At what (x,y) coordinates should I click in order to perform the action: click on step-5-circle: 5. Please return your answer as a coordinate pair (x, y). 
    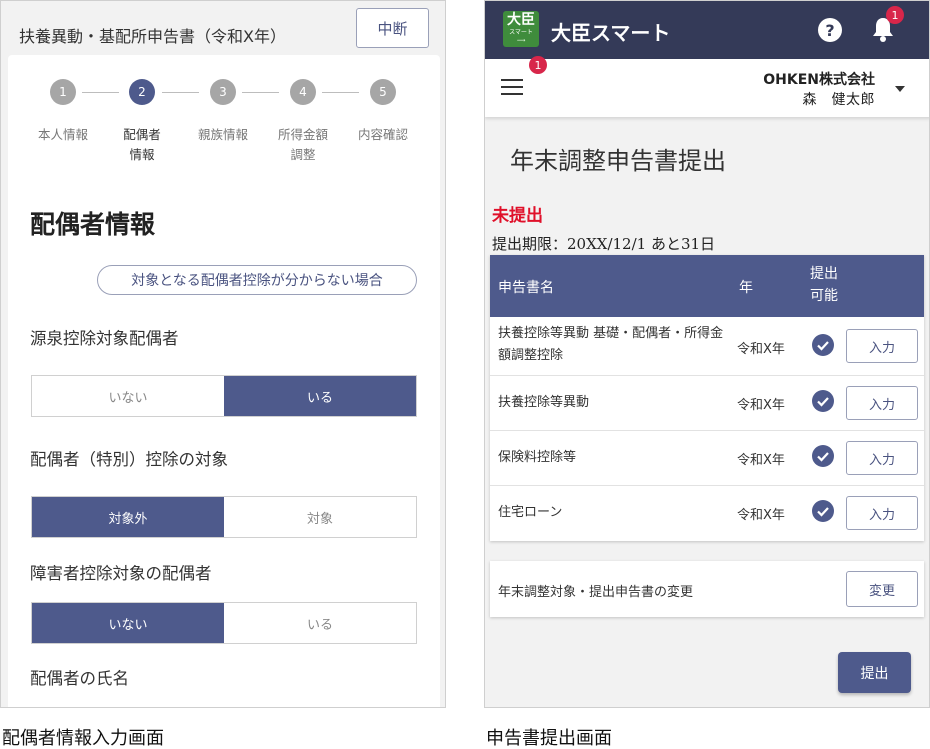
    Looking at the image, I should click on (383, 92).